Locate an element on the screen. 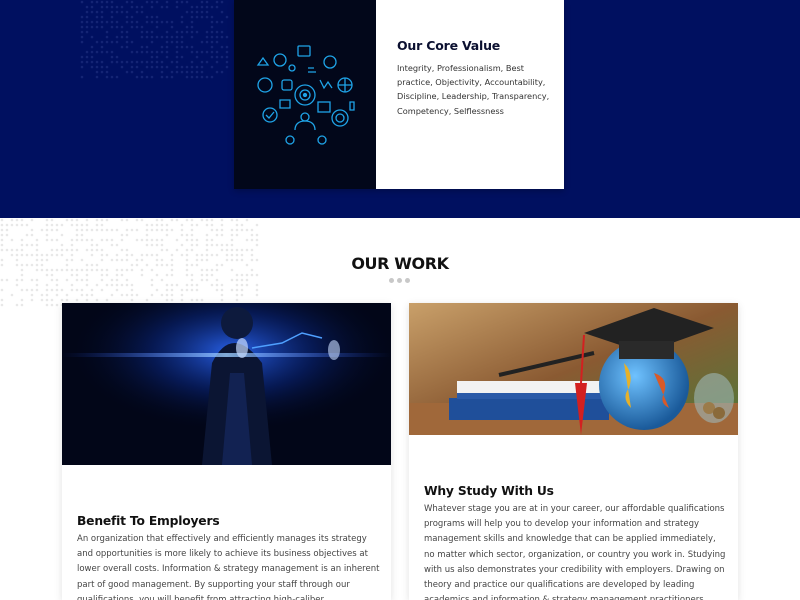 This screenshot has height=600, width=800. core-value-image is located at coordinates (305, 94).